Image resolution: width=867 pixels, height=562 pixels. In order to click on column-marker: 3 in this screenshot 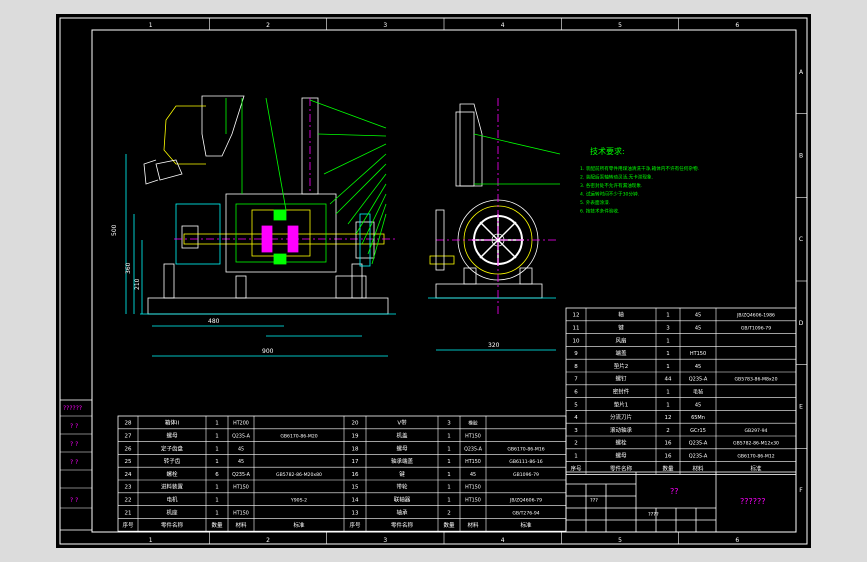, I will do `click(385, 540)`.